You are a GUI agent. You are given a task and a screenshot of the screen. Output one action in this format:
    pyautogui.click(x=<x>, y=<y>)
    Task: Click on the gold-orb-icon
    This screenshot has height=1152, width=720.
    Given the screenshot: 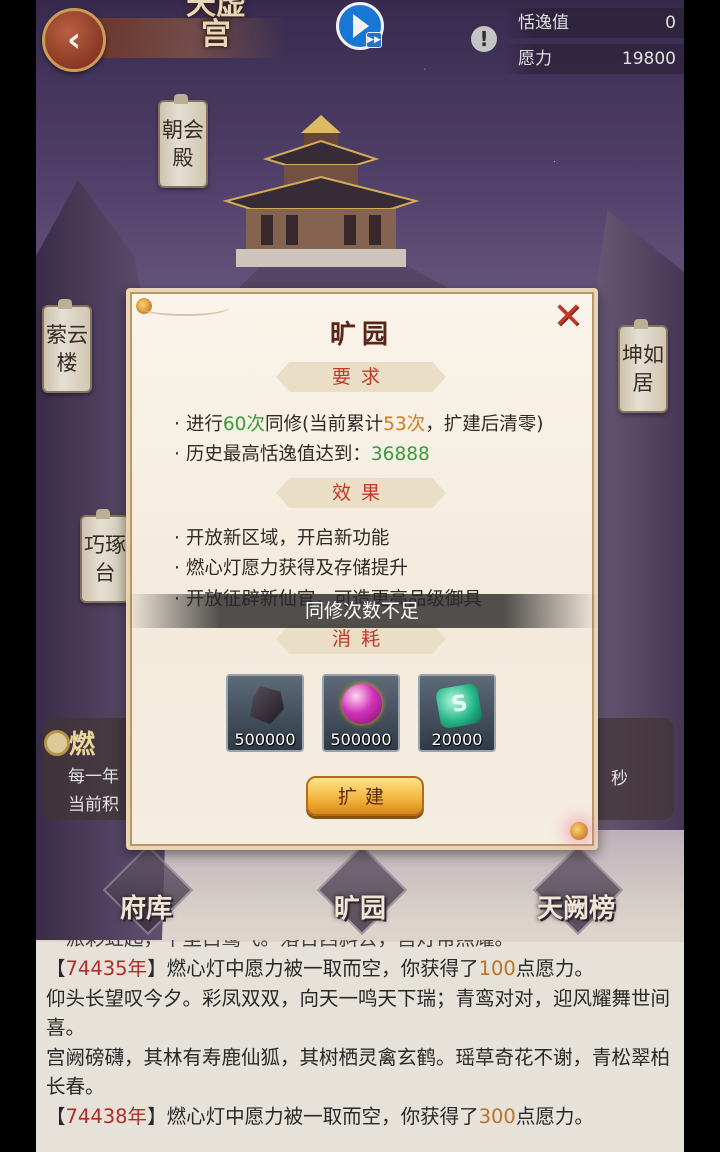 What is the action you would take?
    pyautogui.click(x=579, y=831)
    